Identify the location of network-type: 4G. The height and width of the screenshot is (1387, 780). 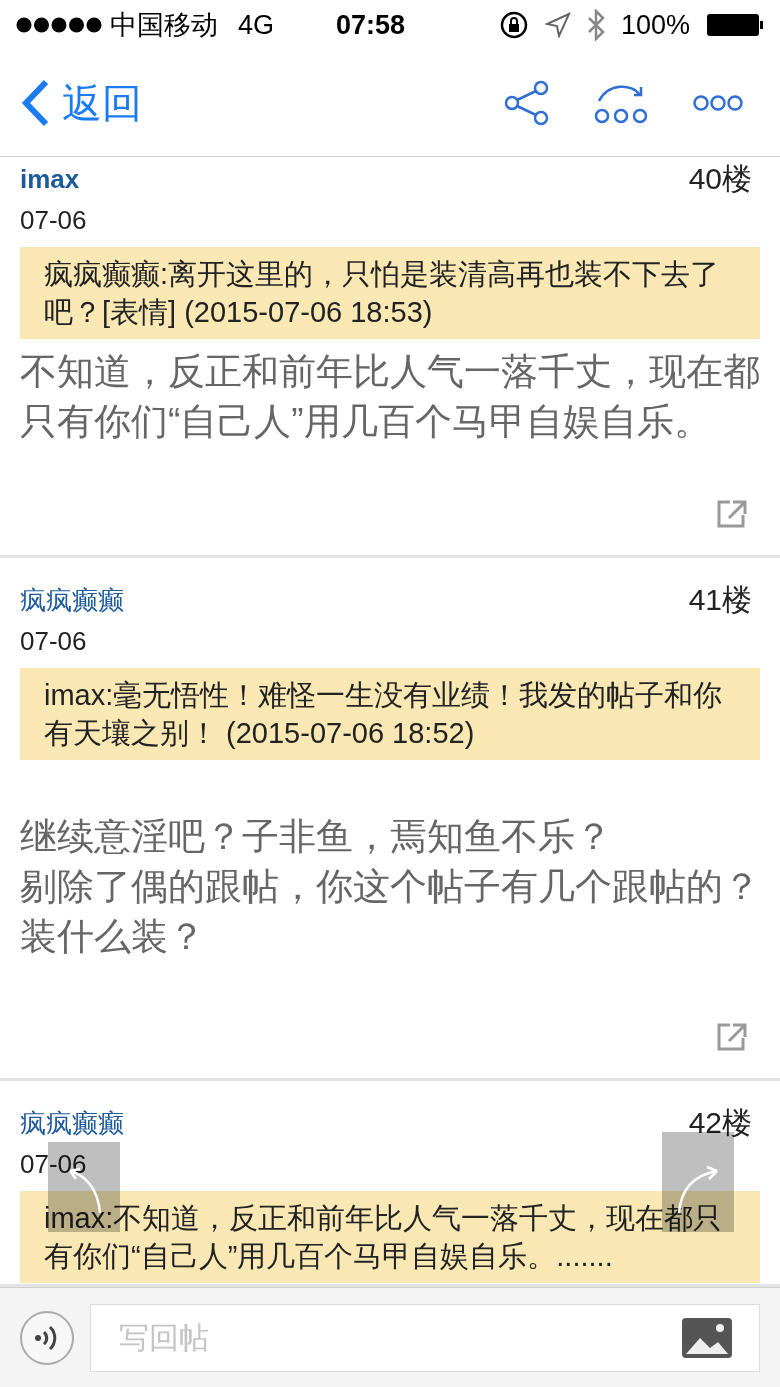
(256, 25).